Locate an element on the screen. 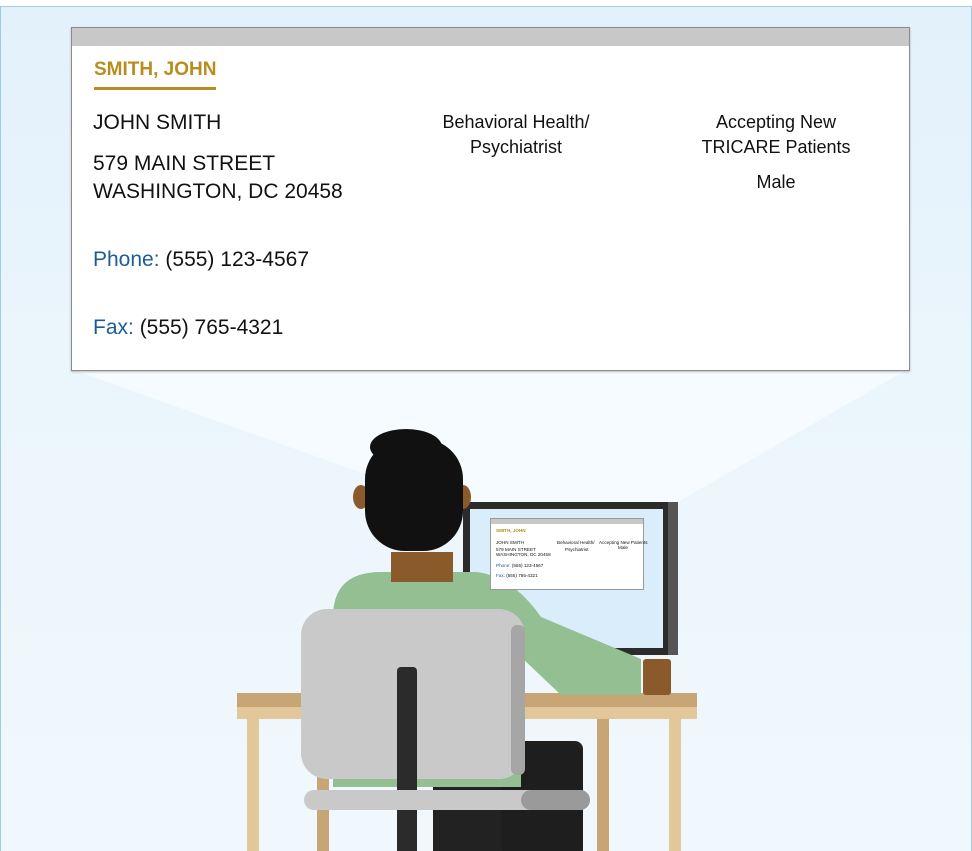 The image size is (972, 851). mini-card-specialty-2: Psychiatrist is located at coordinates (577, 549).